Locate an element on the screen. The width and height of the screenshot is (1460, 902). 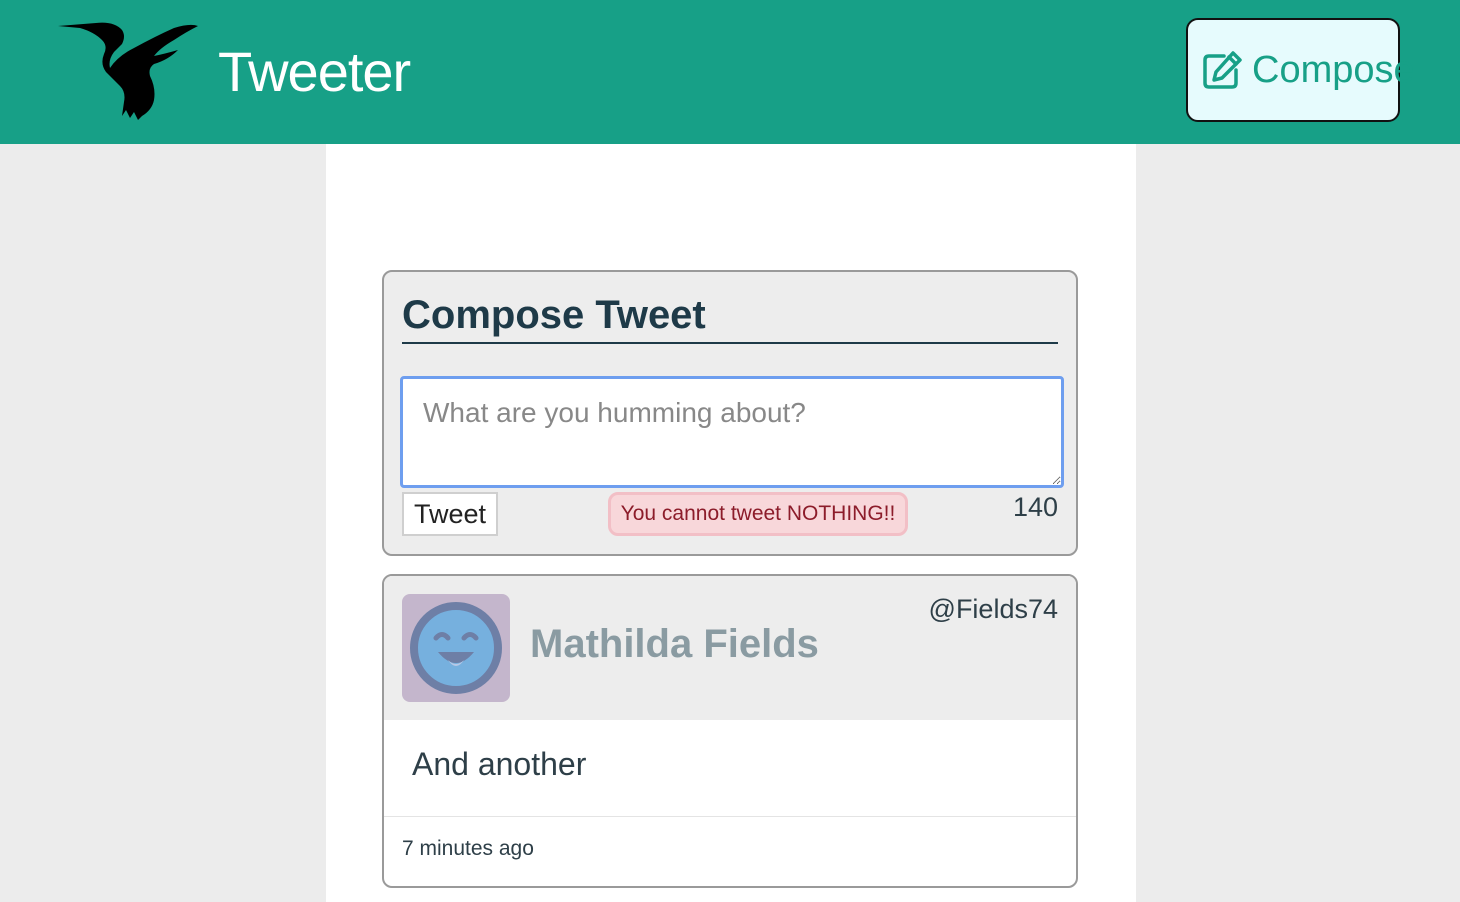
tweet-author-name: Mathilda Fields is located at coordinates (674, 644).